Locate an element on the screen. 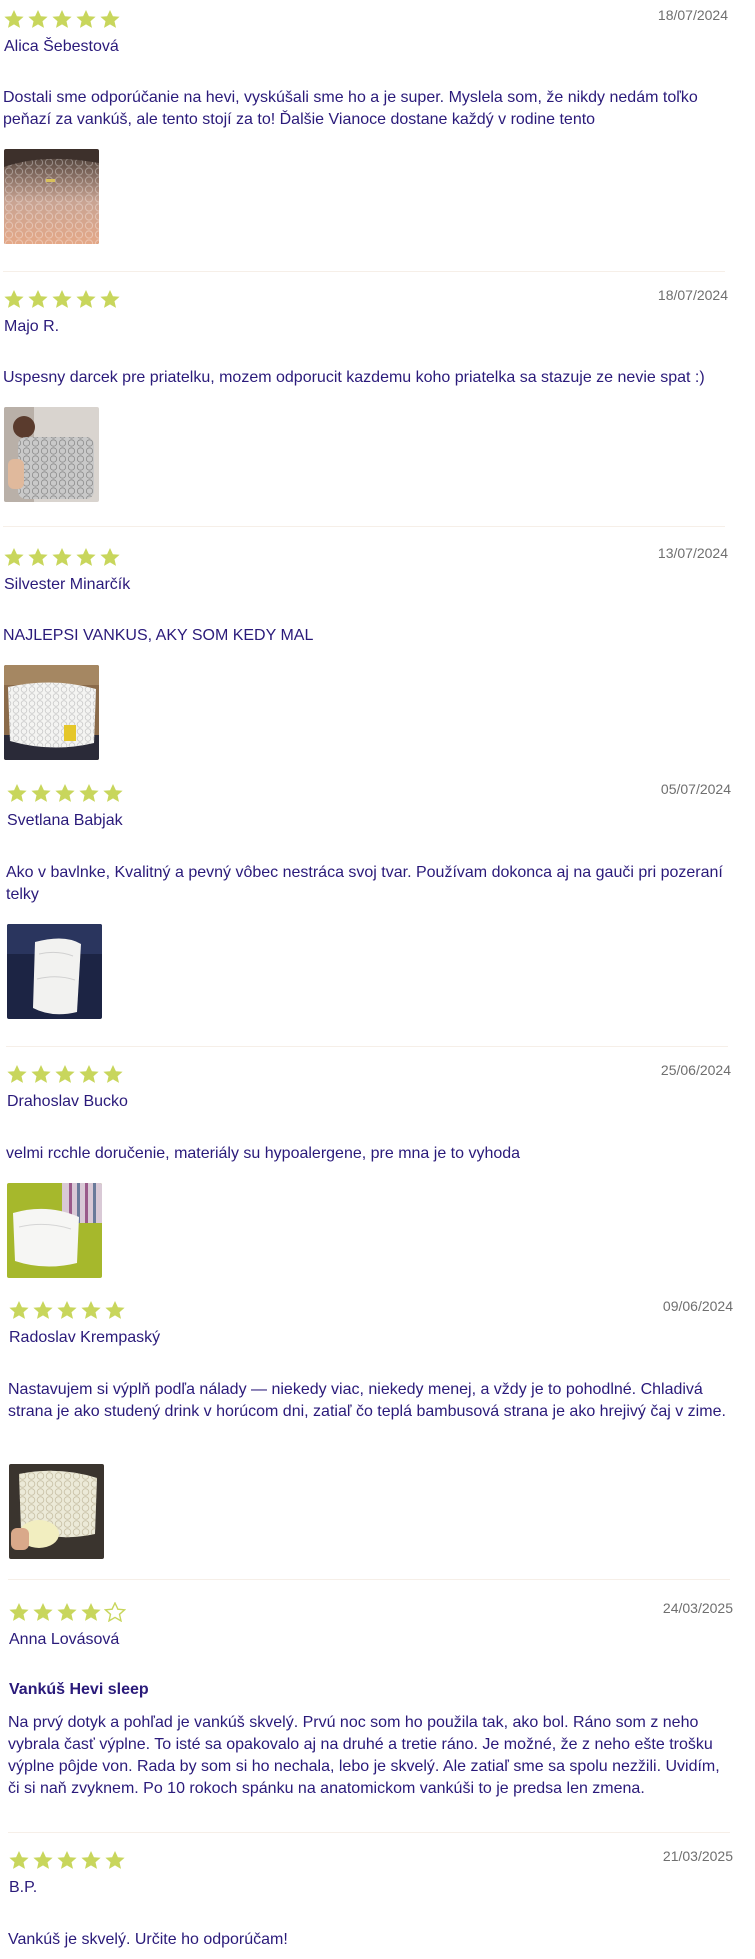 Image resolution: width=755 pixels, height=1959 pixels. review-author: Radoslav Krempaský is located at coordinates (85, 1337).